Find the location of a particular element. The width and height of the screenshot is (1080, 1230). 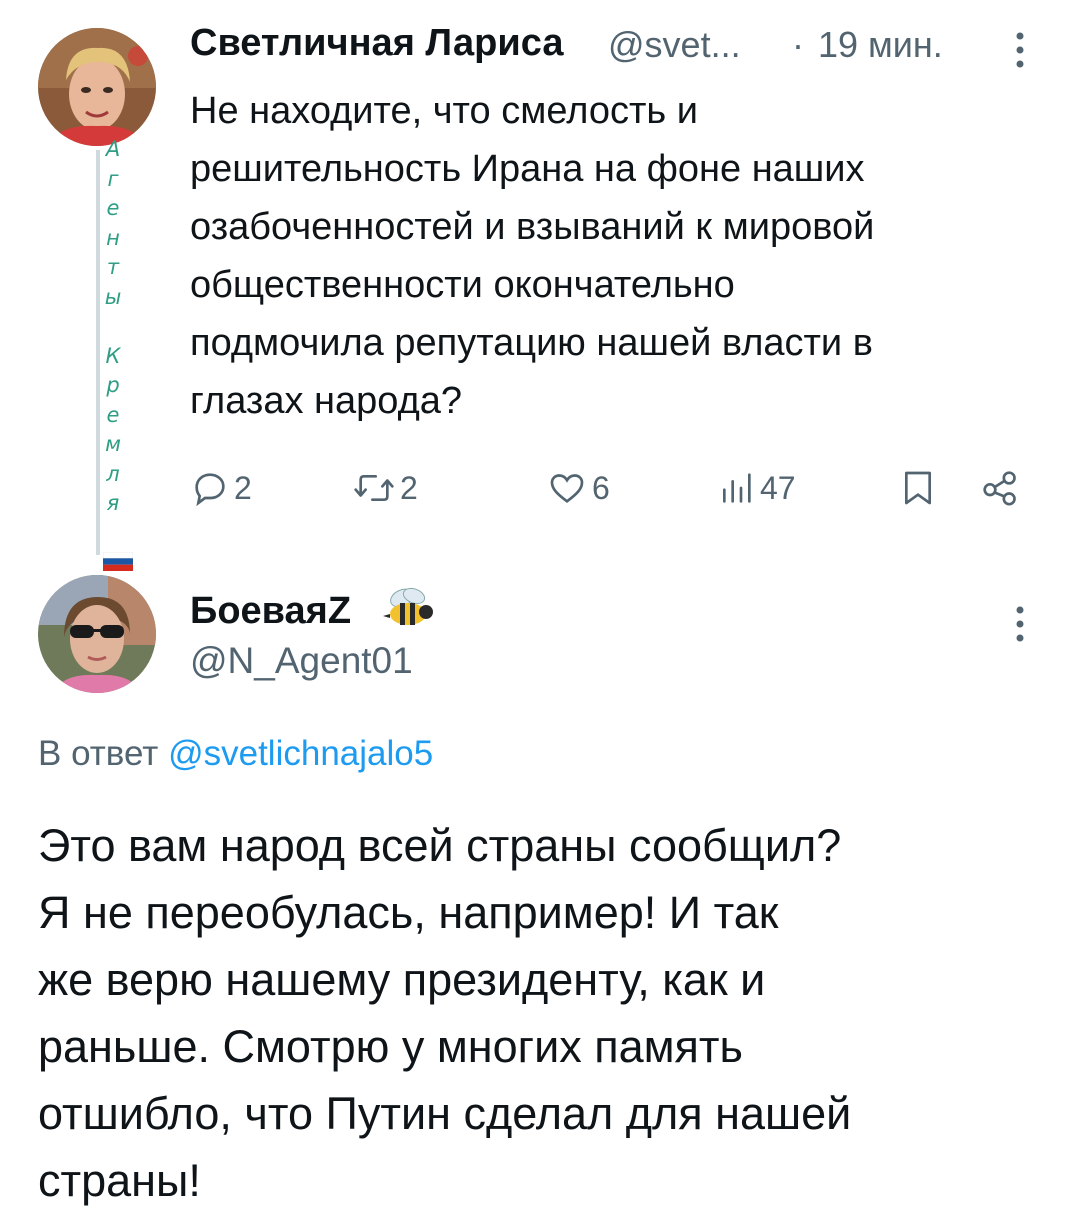

bookmark-button is located at coordinates (918, 488).